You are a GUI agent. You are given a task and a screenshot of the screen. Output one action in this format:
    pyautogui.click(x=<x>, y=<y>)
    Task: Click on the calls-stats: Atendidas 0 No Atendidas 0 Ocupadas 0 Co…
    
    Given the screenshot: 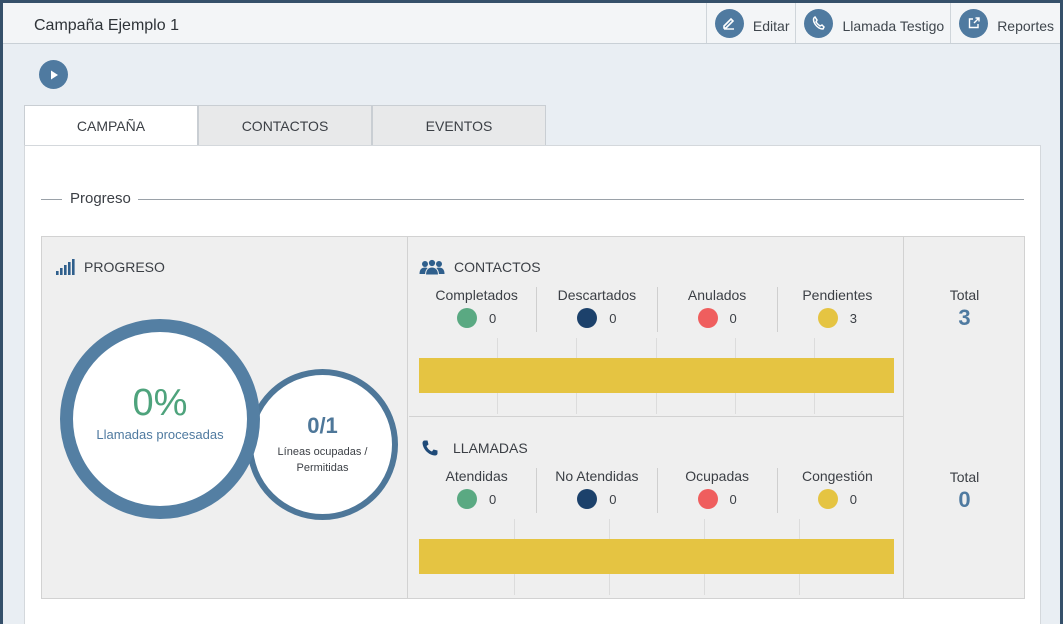 What is the action you would take?
    pyautogui.click(x=657, y=490)
    